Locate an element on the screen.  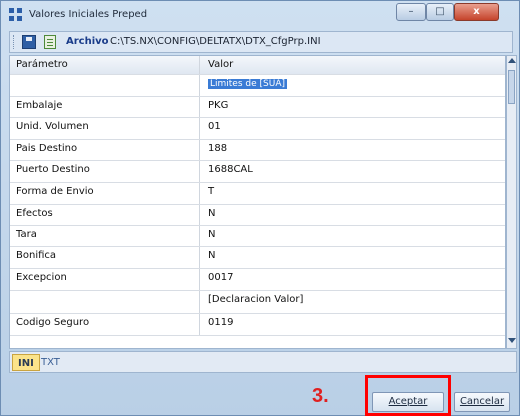
table-row: Excepcion 0017 is located at coordinates (257, 280).